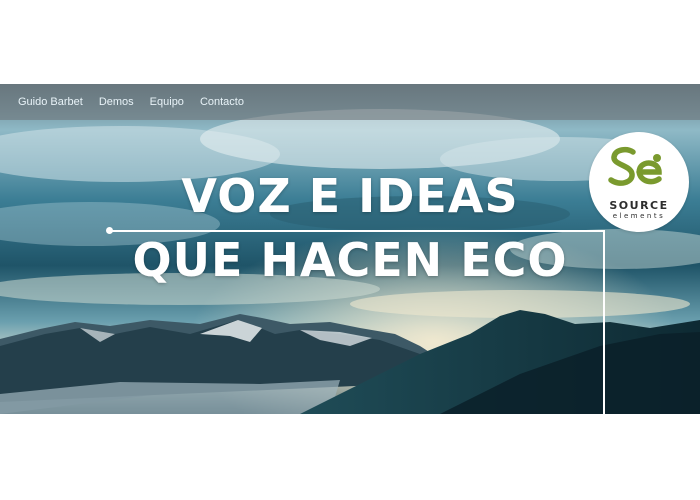 The height and width of the screenshot is (500, 700). I want to click on logo-word-source: SOURCE, so click(639, 205).